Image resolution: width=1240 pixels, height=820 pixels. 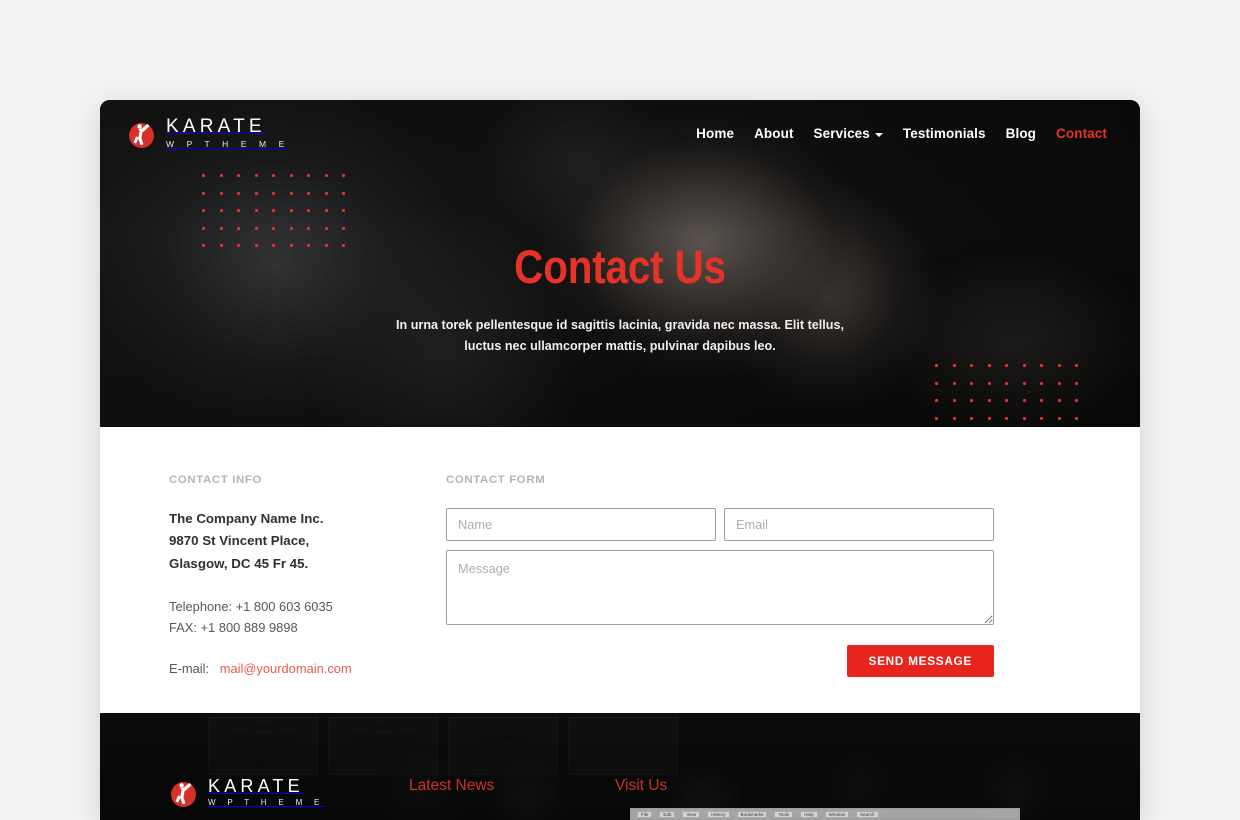 I want to click on email-link: mail@yourdomain.com, so click(x=286, y=668).